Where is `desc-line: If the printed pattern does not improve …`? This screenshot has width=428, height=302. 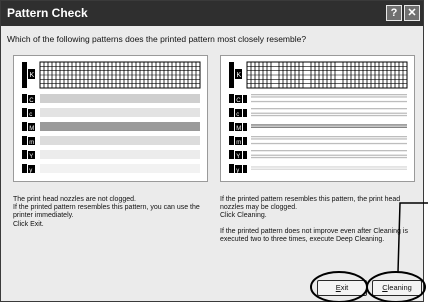
desc-line: If the printed pattern does not improve … is located at coordinates (314, 231).